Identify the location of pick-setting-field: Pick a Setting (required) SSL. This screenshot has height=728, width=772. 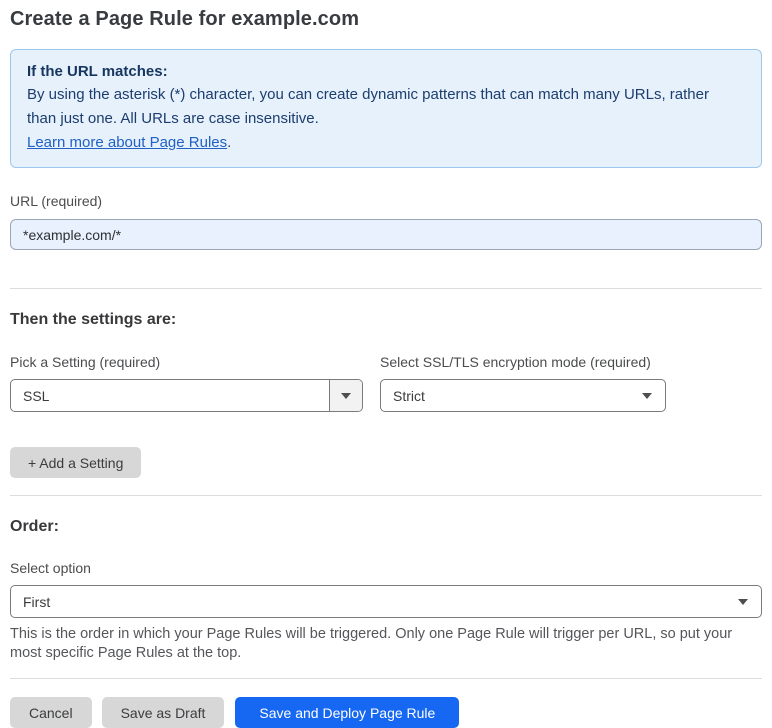
(186, 383).